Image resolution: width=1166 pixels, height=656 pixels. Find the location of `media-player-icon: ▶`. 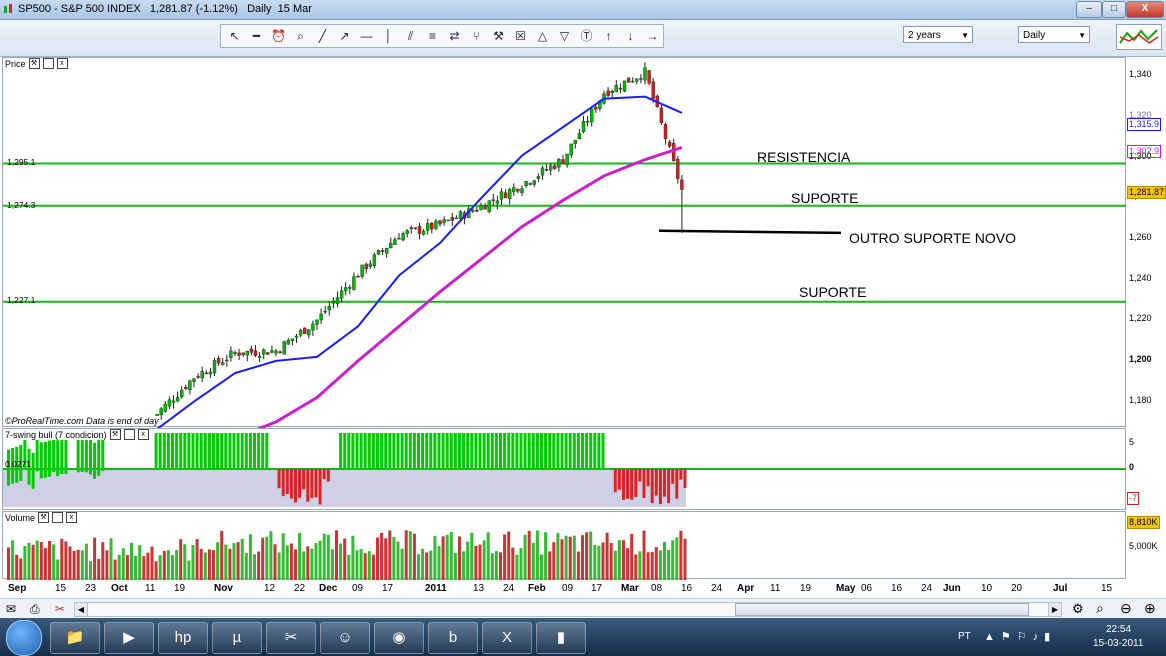

media-player-icon: ▶ is located at coordinates (129, 638).